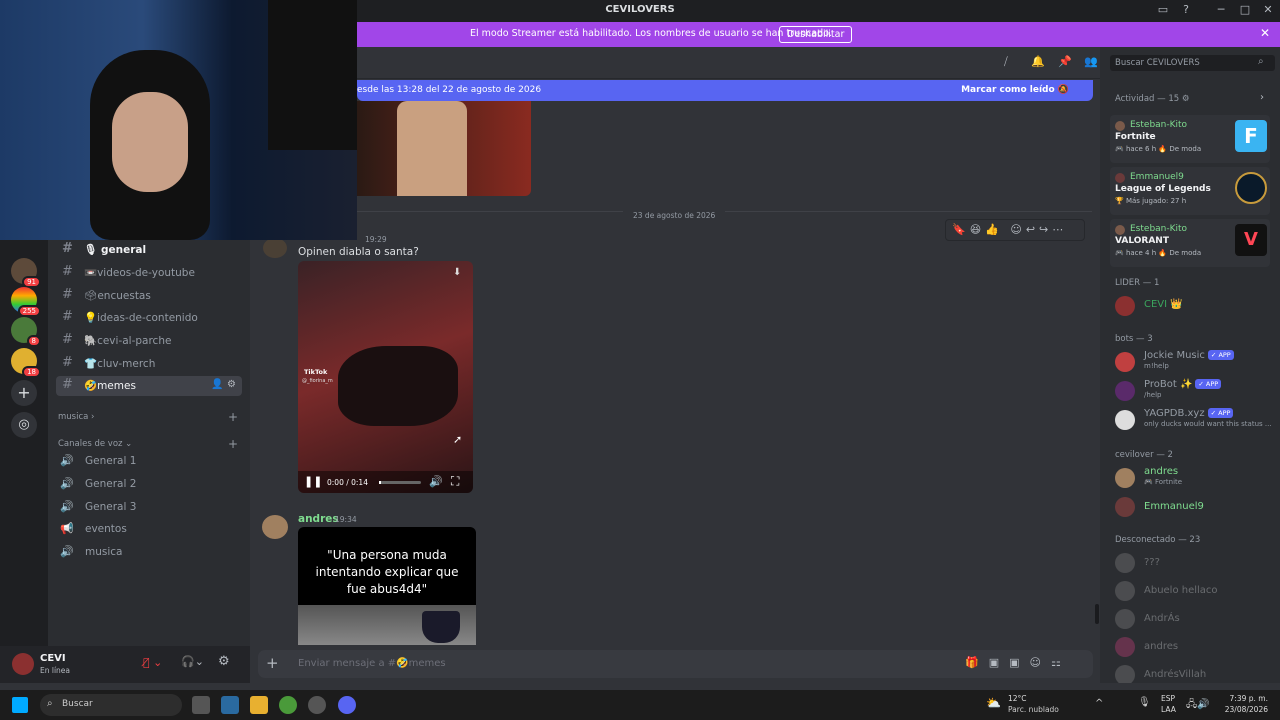 The height and width of the screenshot is (720, 1280). I want to click on channel-general: # 🎙 general, so click(149, 250).